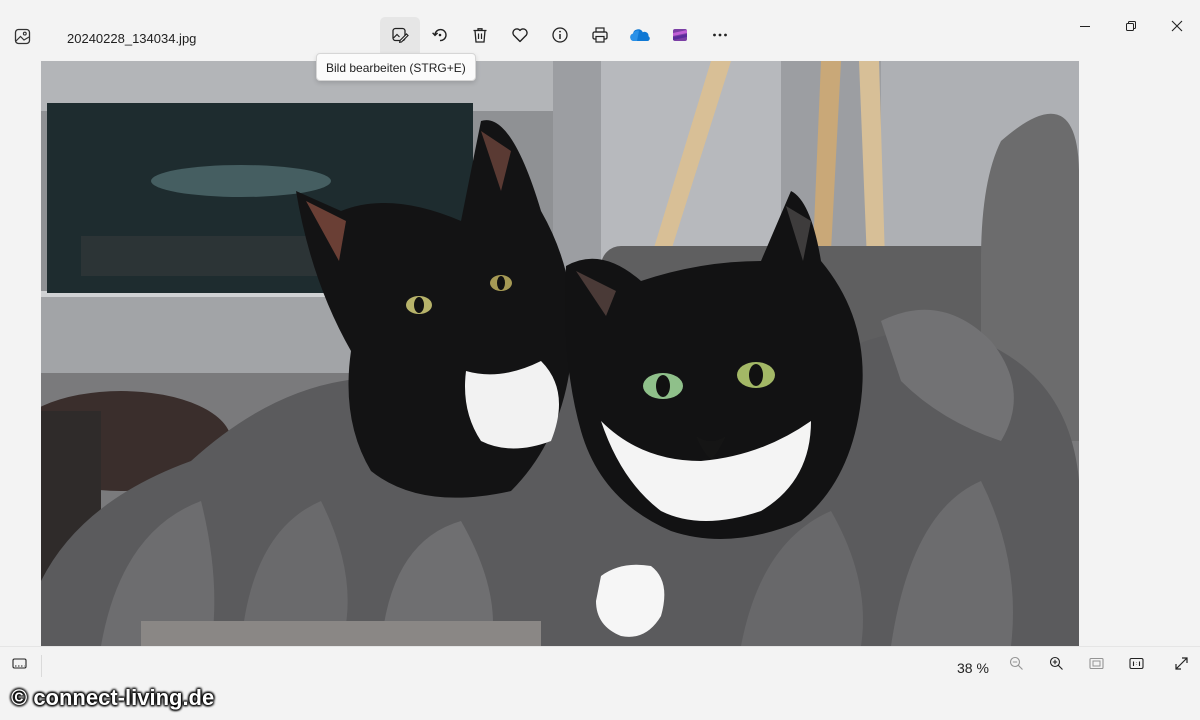 The image size is (1200, 720). I want to click on minimize-icon, so click(1085, 28).